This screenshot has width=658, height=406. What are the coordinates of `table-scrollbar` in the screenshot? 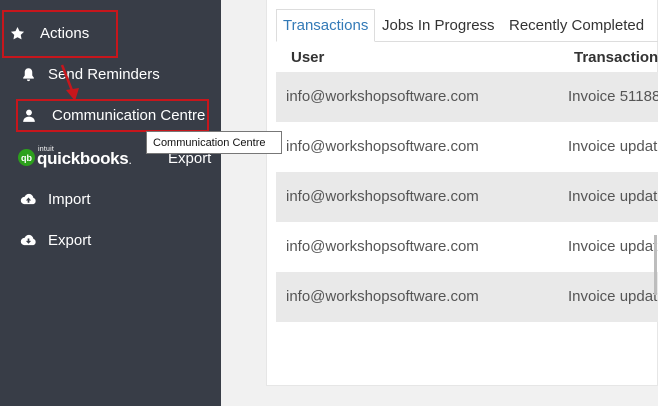 It's located at (655, 265).